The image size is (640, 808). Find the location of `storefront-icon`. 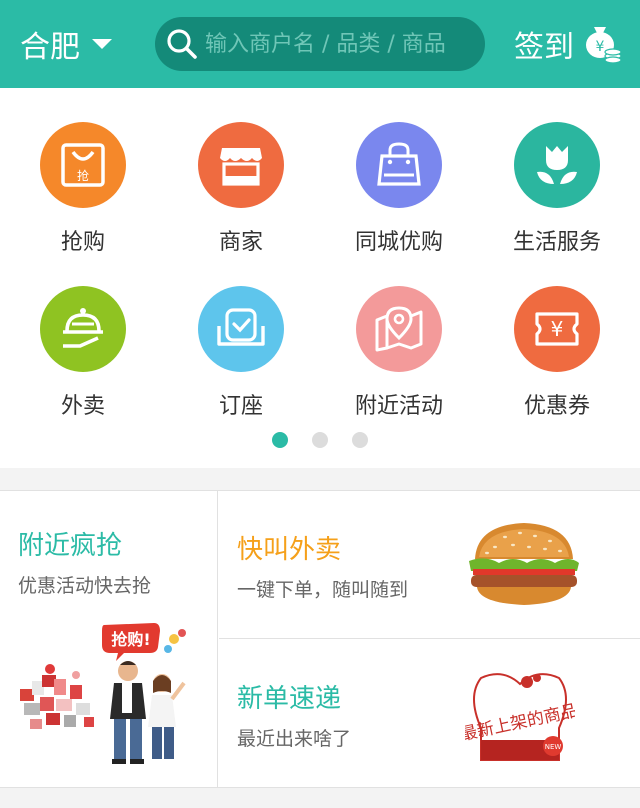

storefront-icon is located at coordinates (241, 167).